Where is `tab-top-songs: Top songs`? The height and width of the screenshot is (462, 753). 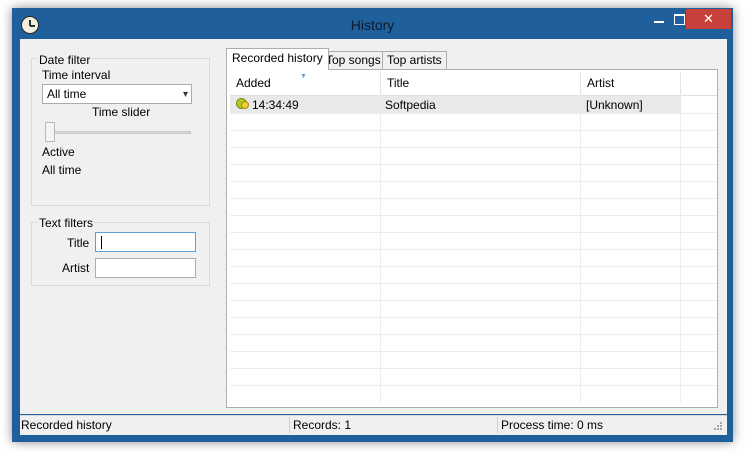 tab-top-songs: Top songs is located at coordinates (353, 60).